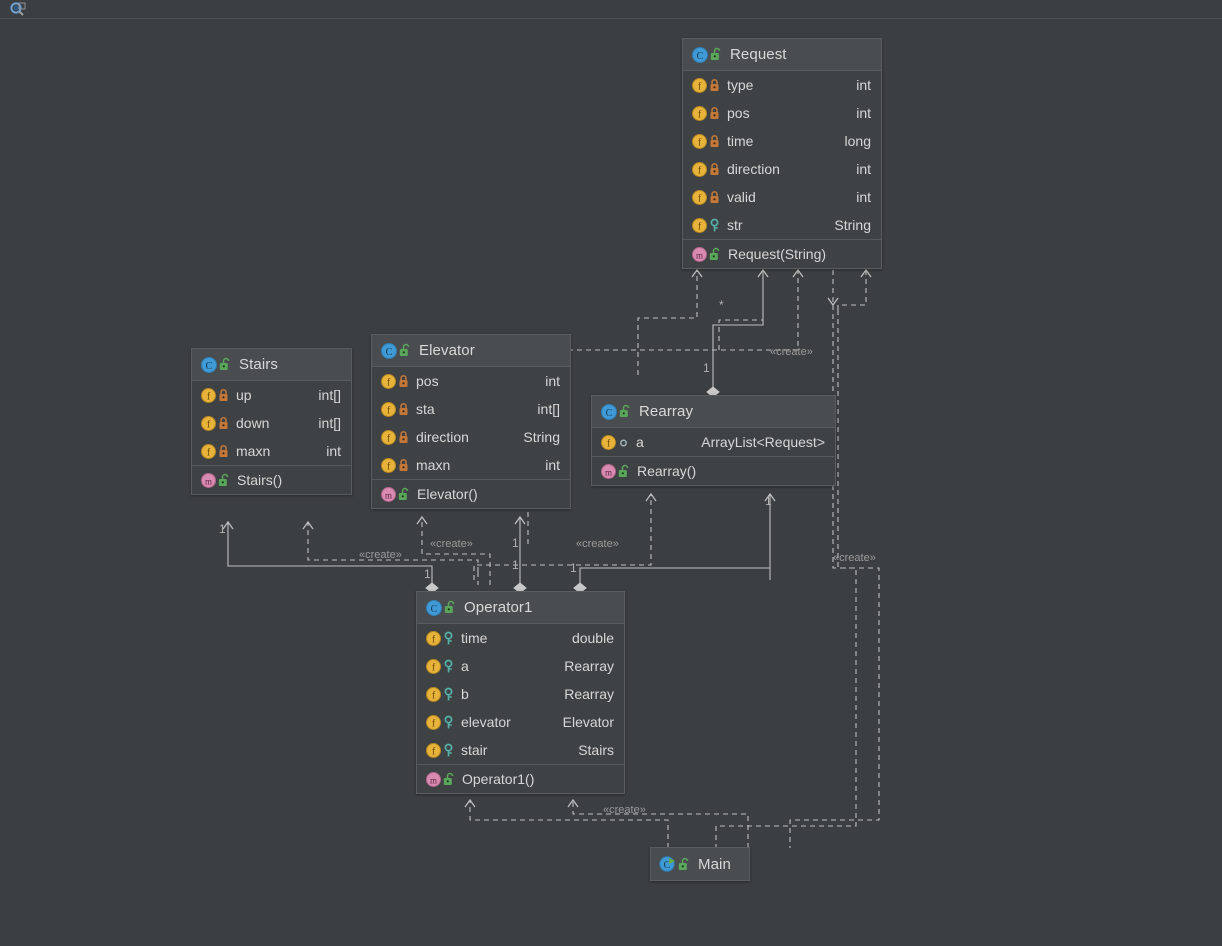 The image size is (1222, 946). What do you see at coordinates (713, 412) in the screenshot?
I see `class-header: C Rearray` at bounding box center [713, 412].